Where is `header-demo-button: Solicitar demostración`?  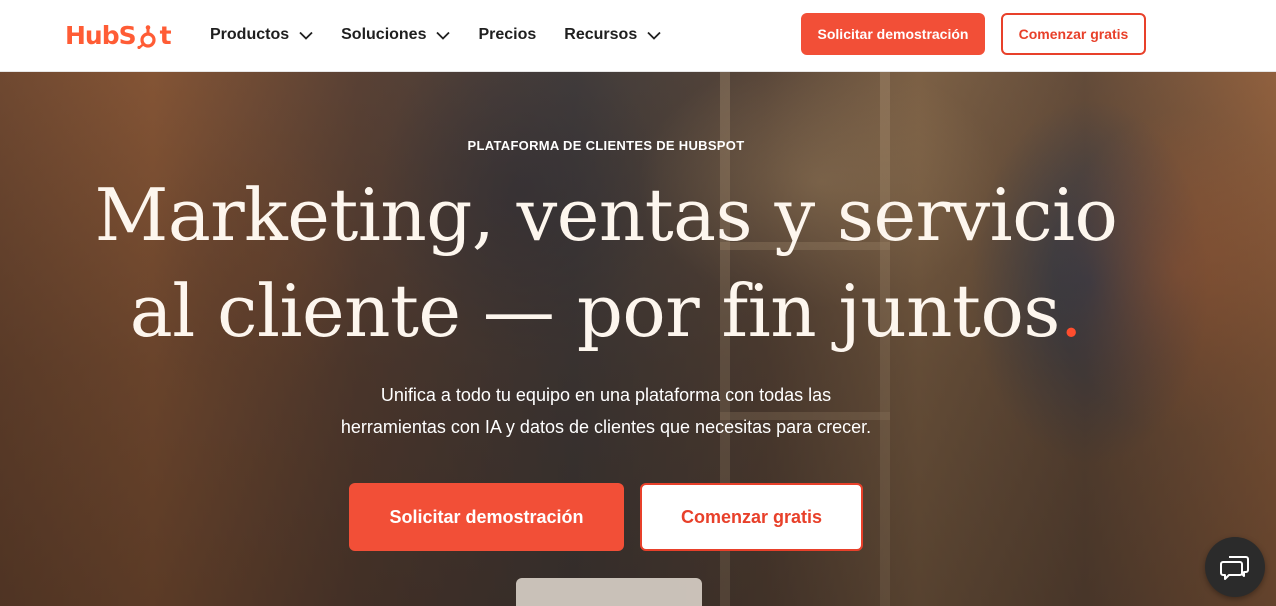
header-demo-button: Solicitar demostración is located at coordinates (893, 34).